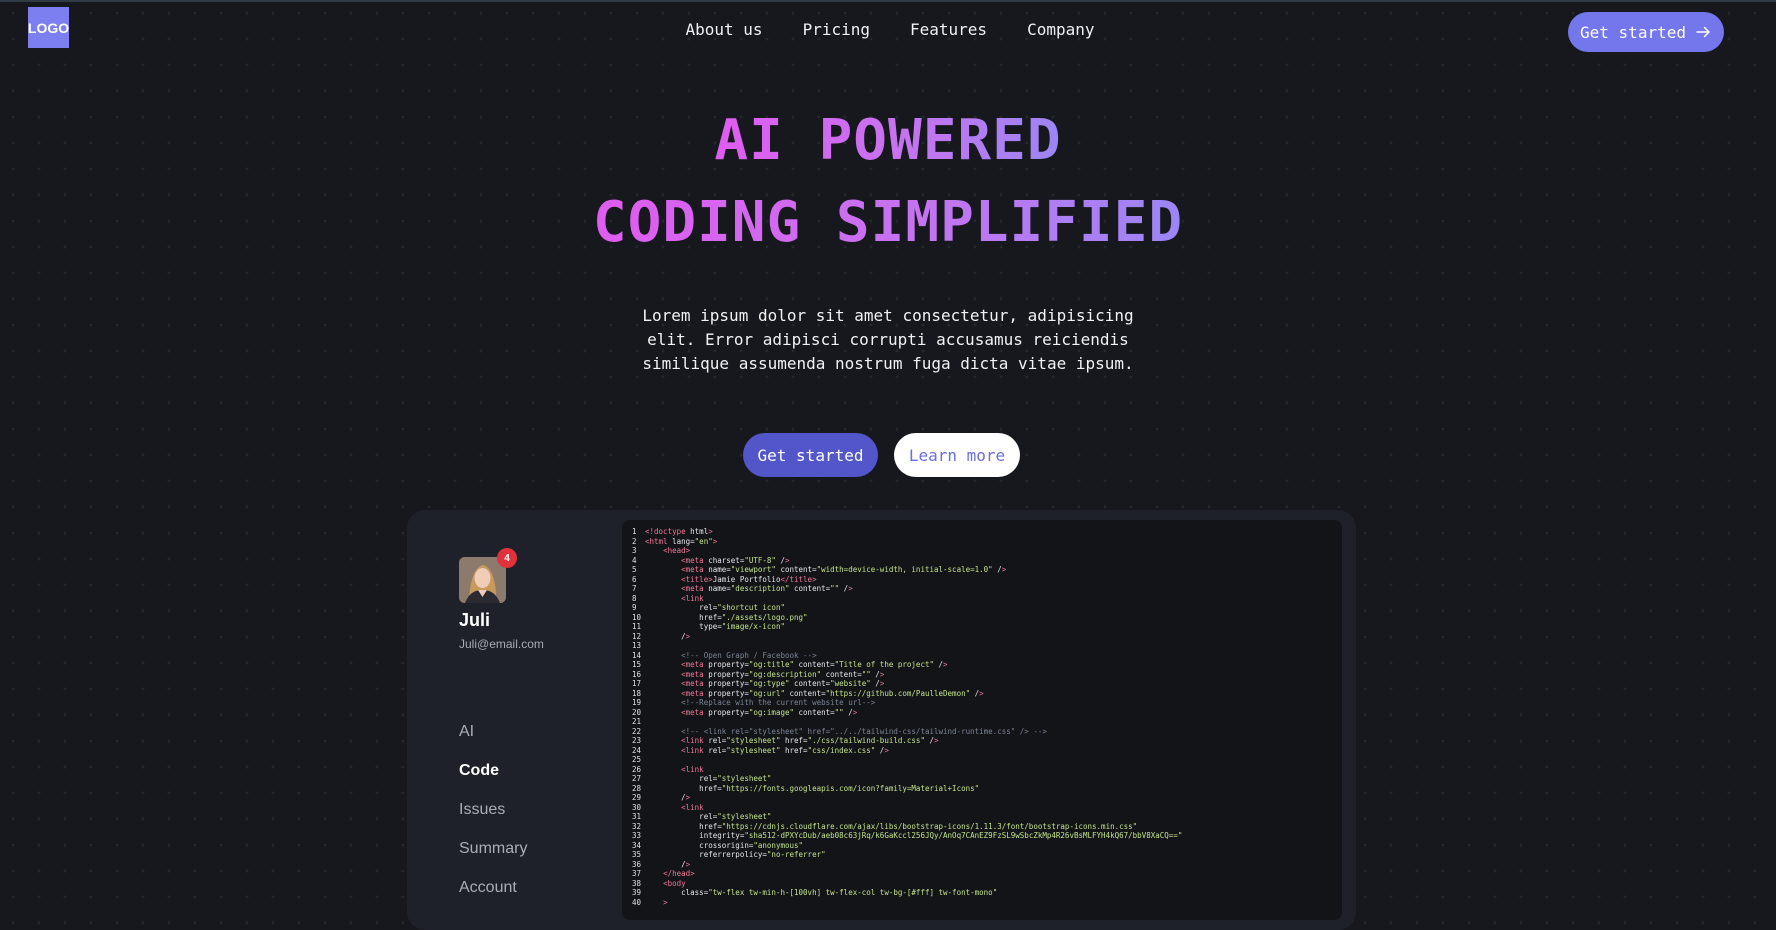 The image size is (1776, 930). I want to click on code-text: type="image/x-icon", so click(715, 626).